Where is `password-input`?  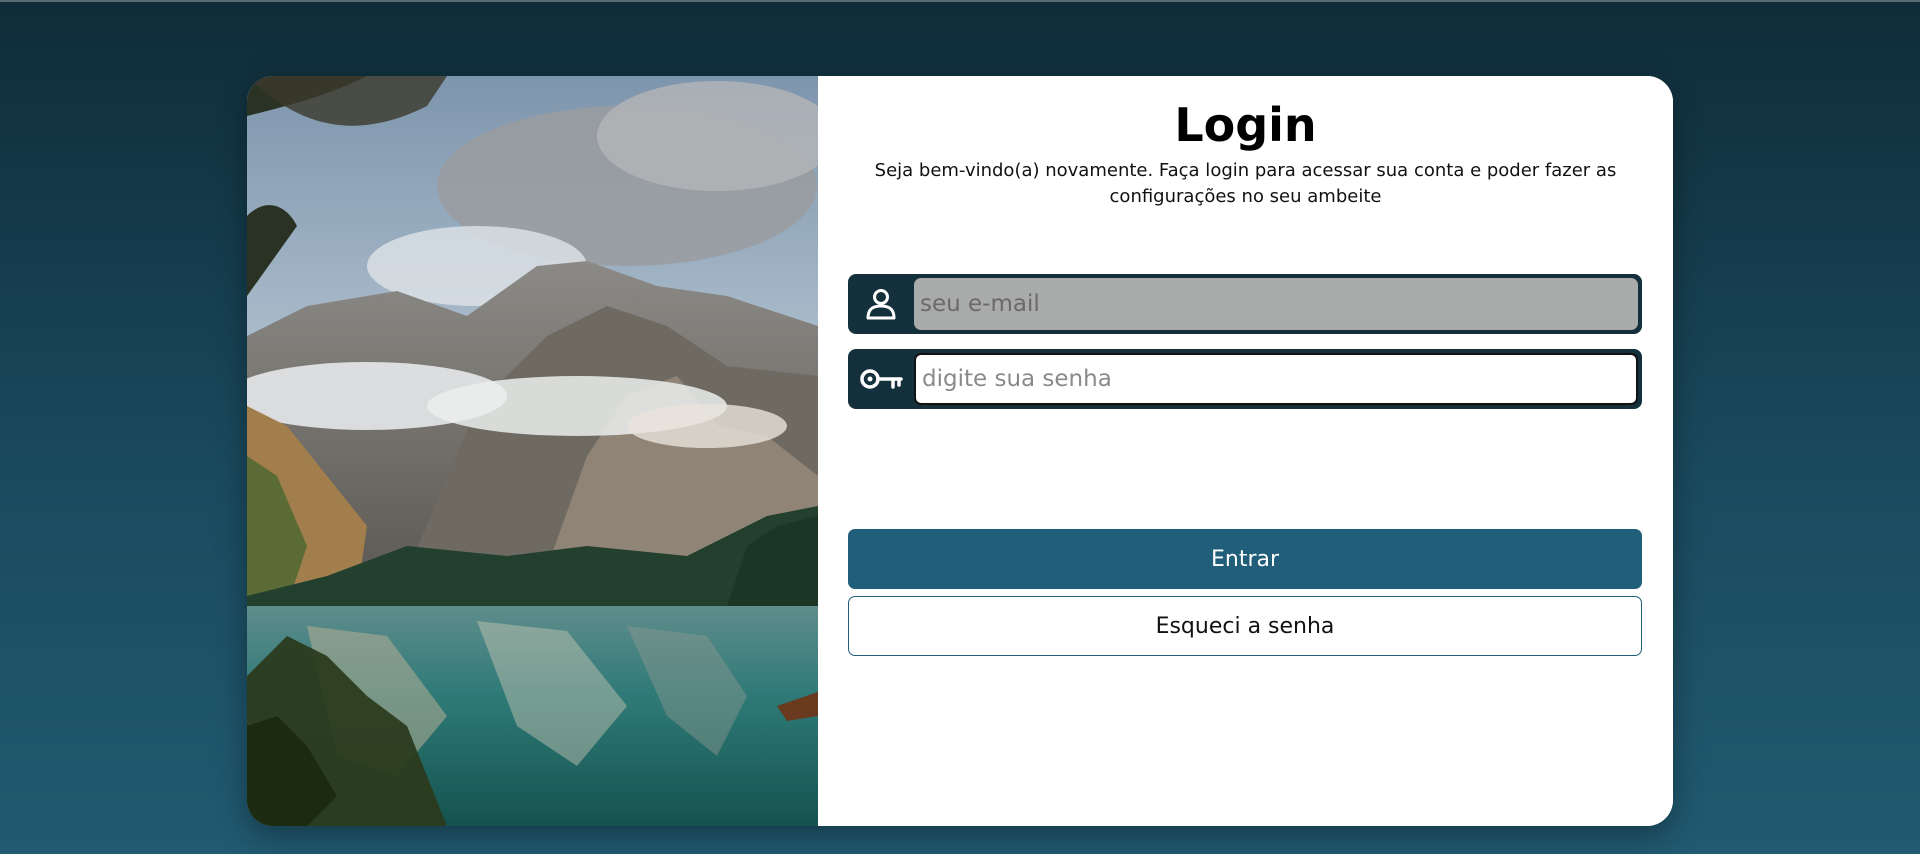
password-input is located at coordinates (1276, 379).